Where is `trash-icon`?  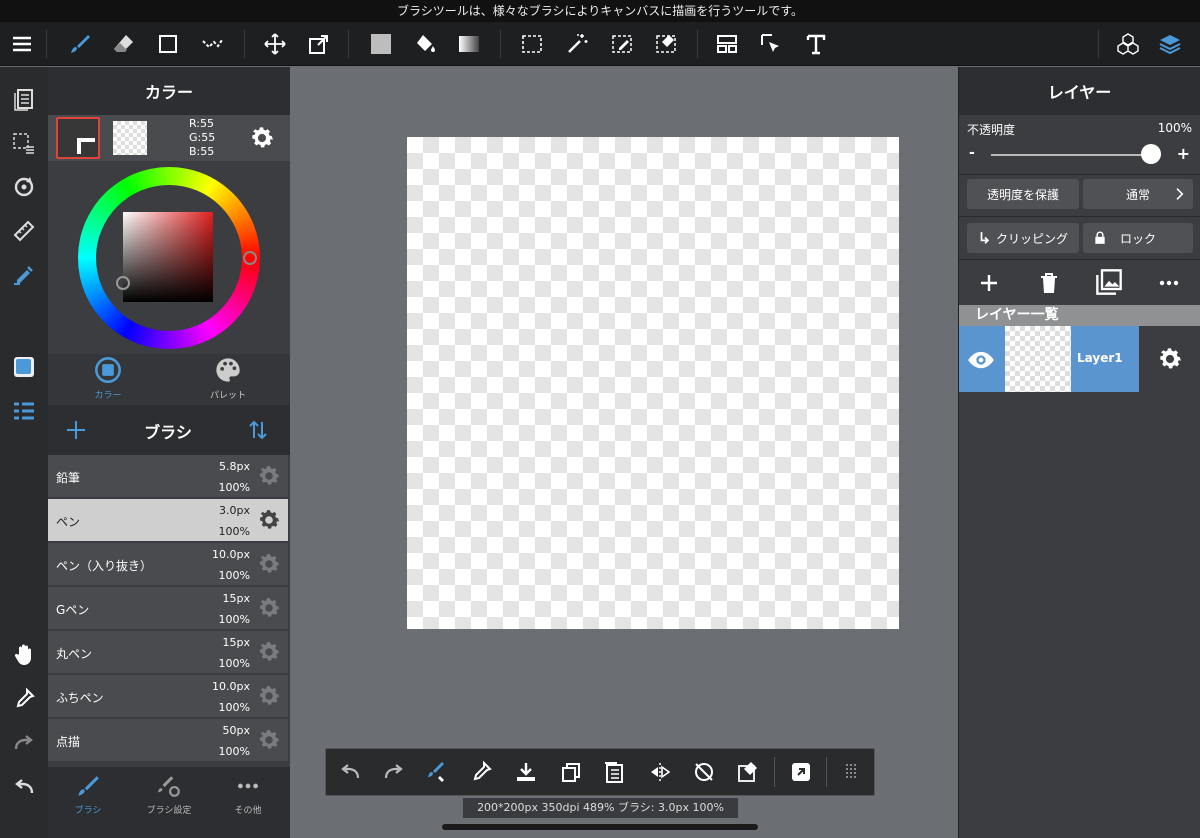 trash-icon is located at coordinates (1049, 283).